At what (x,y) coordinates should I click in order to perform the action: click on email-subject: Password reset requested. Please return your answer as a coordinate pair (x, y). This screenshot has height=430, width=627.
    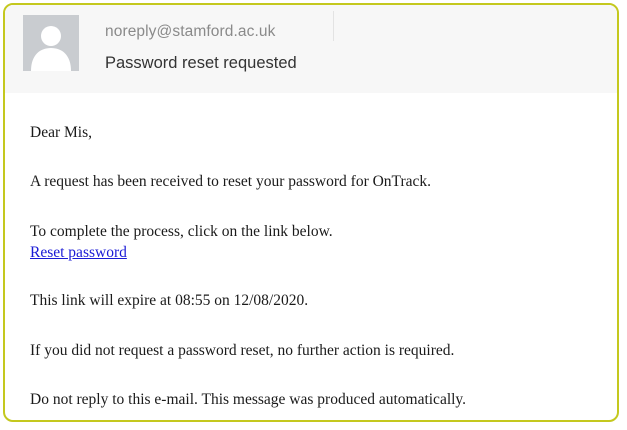
    Looking at the image, I should click on (201, 63).